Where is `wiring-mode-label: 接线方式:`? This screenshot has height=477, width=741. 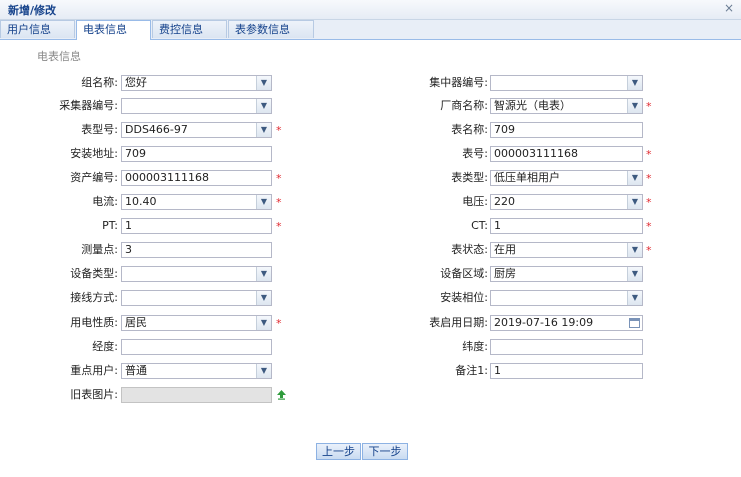
wiring-mode-label: 接线方式: is located at coordinates (94, 297).